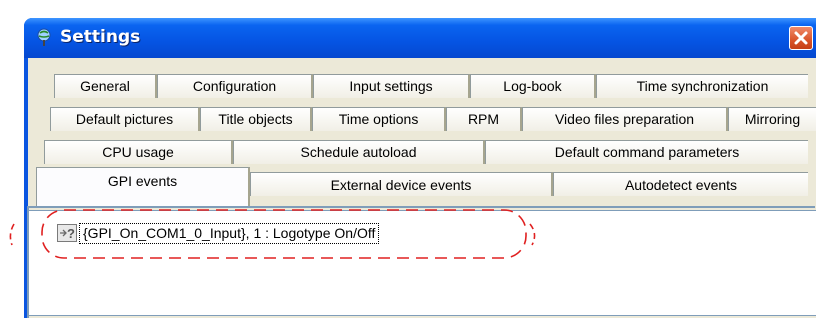  What do you see at coordinates (391, 86) in the screenshot?
I see `tab-input-settings: Input settings` at bounding box center [391, 86].